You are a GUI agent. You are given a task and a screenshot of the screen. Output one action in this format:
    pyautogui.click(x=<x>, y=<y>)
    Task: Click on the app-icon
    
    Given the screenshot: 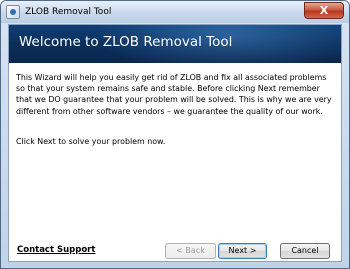 What is the action you would take?
    pyautogui.click(x=13, y=12)
    